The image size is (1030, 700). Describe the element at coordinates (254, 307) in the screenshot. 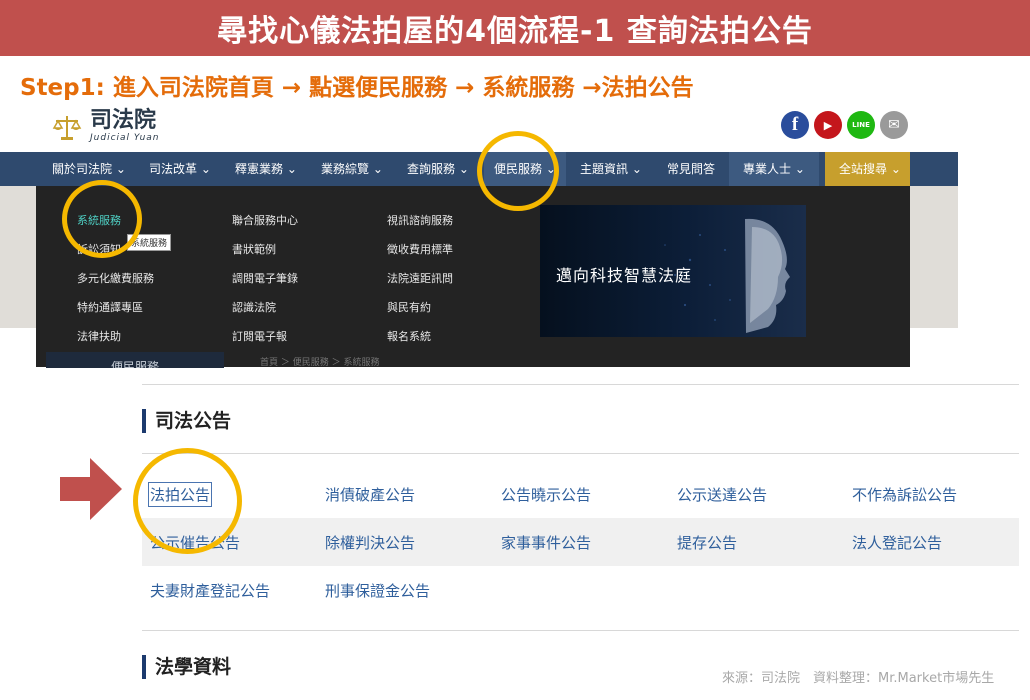

I see `menu-about-courts: 認識法院` at that location.